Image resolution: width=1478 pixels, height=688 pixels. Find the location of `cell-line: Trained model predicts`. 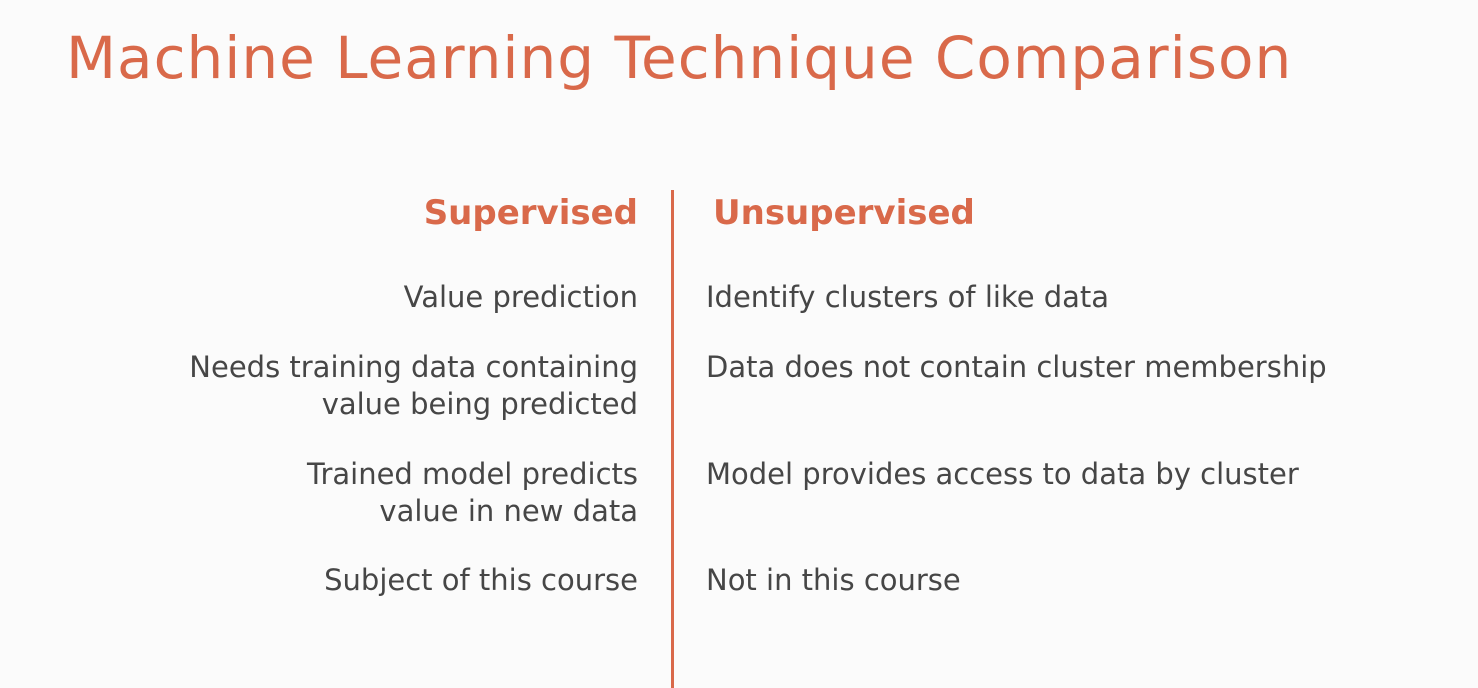

cell-line: Trained model predicts is located at coordinates (472, 474).